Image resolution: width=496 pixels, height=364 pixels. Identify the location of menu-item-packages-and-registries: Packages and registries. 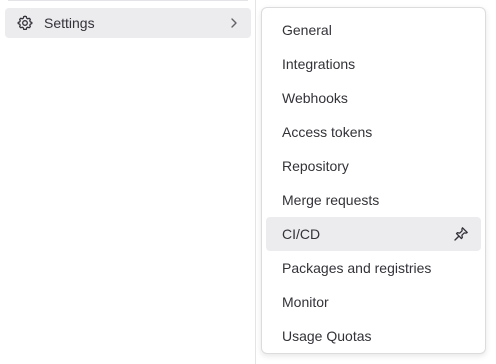
(373, 268).